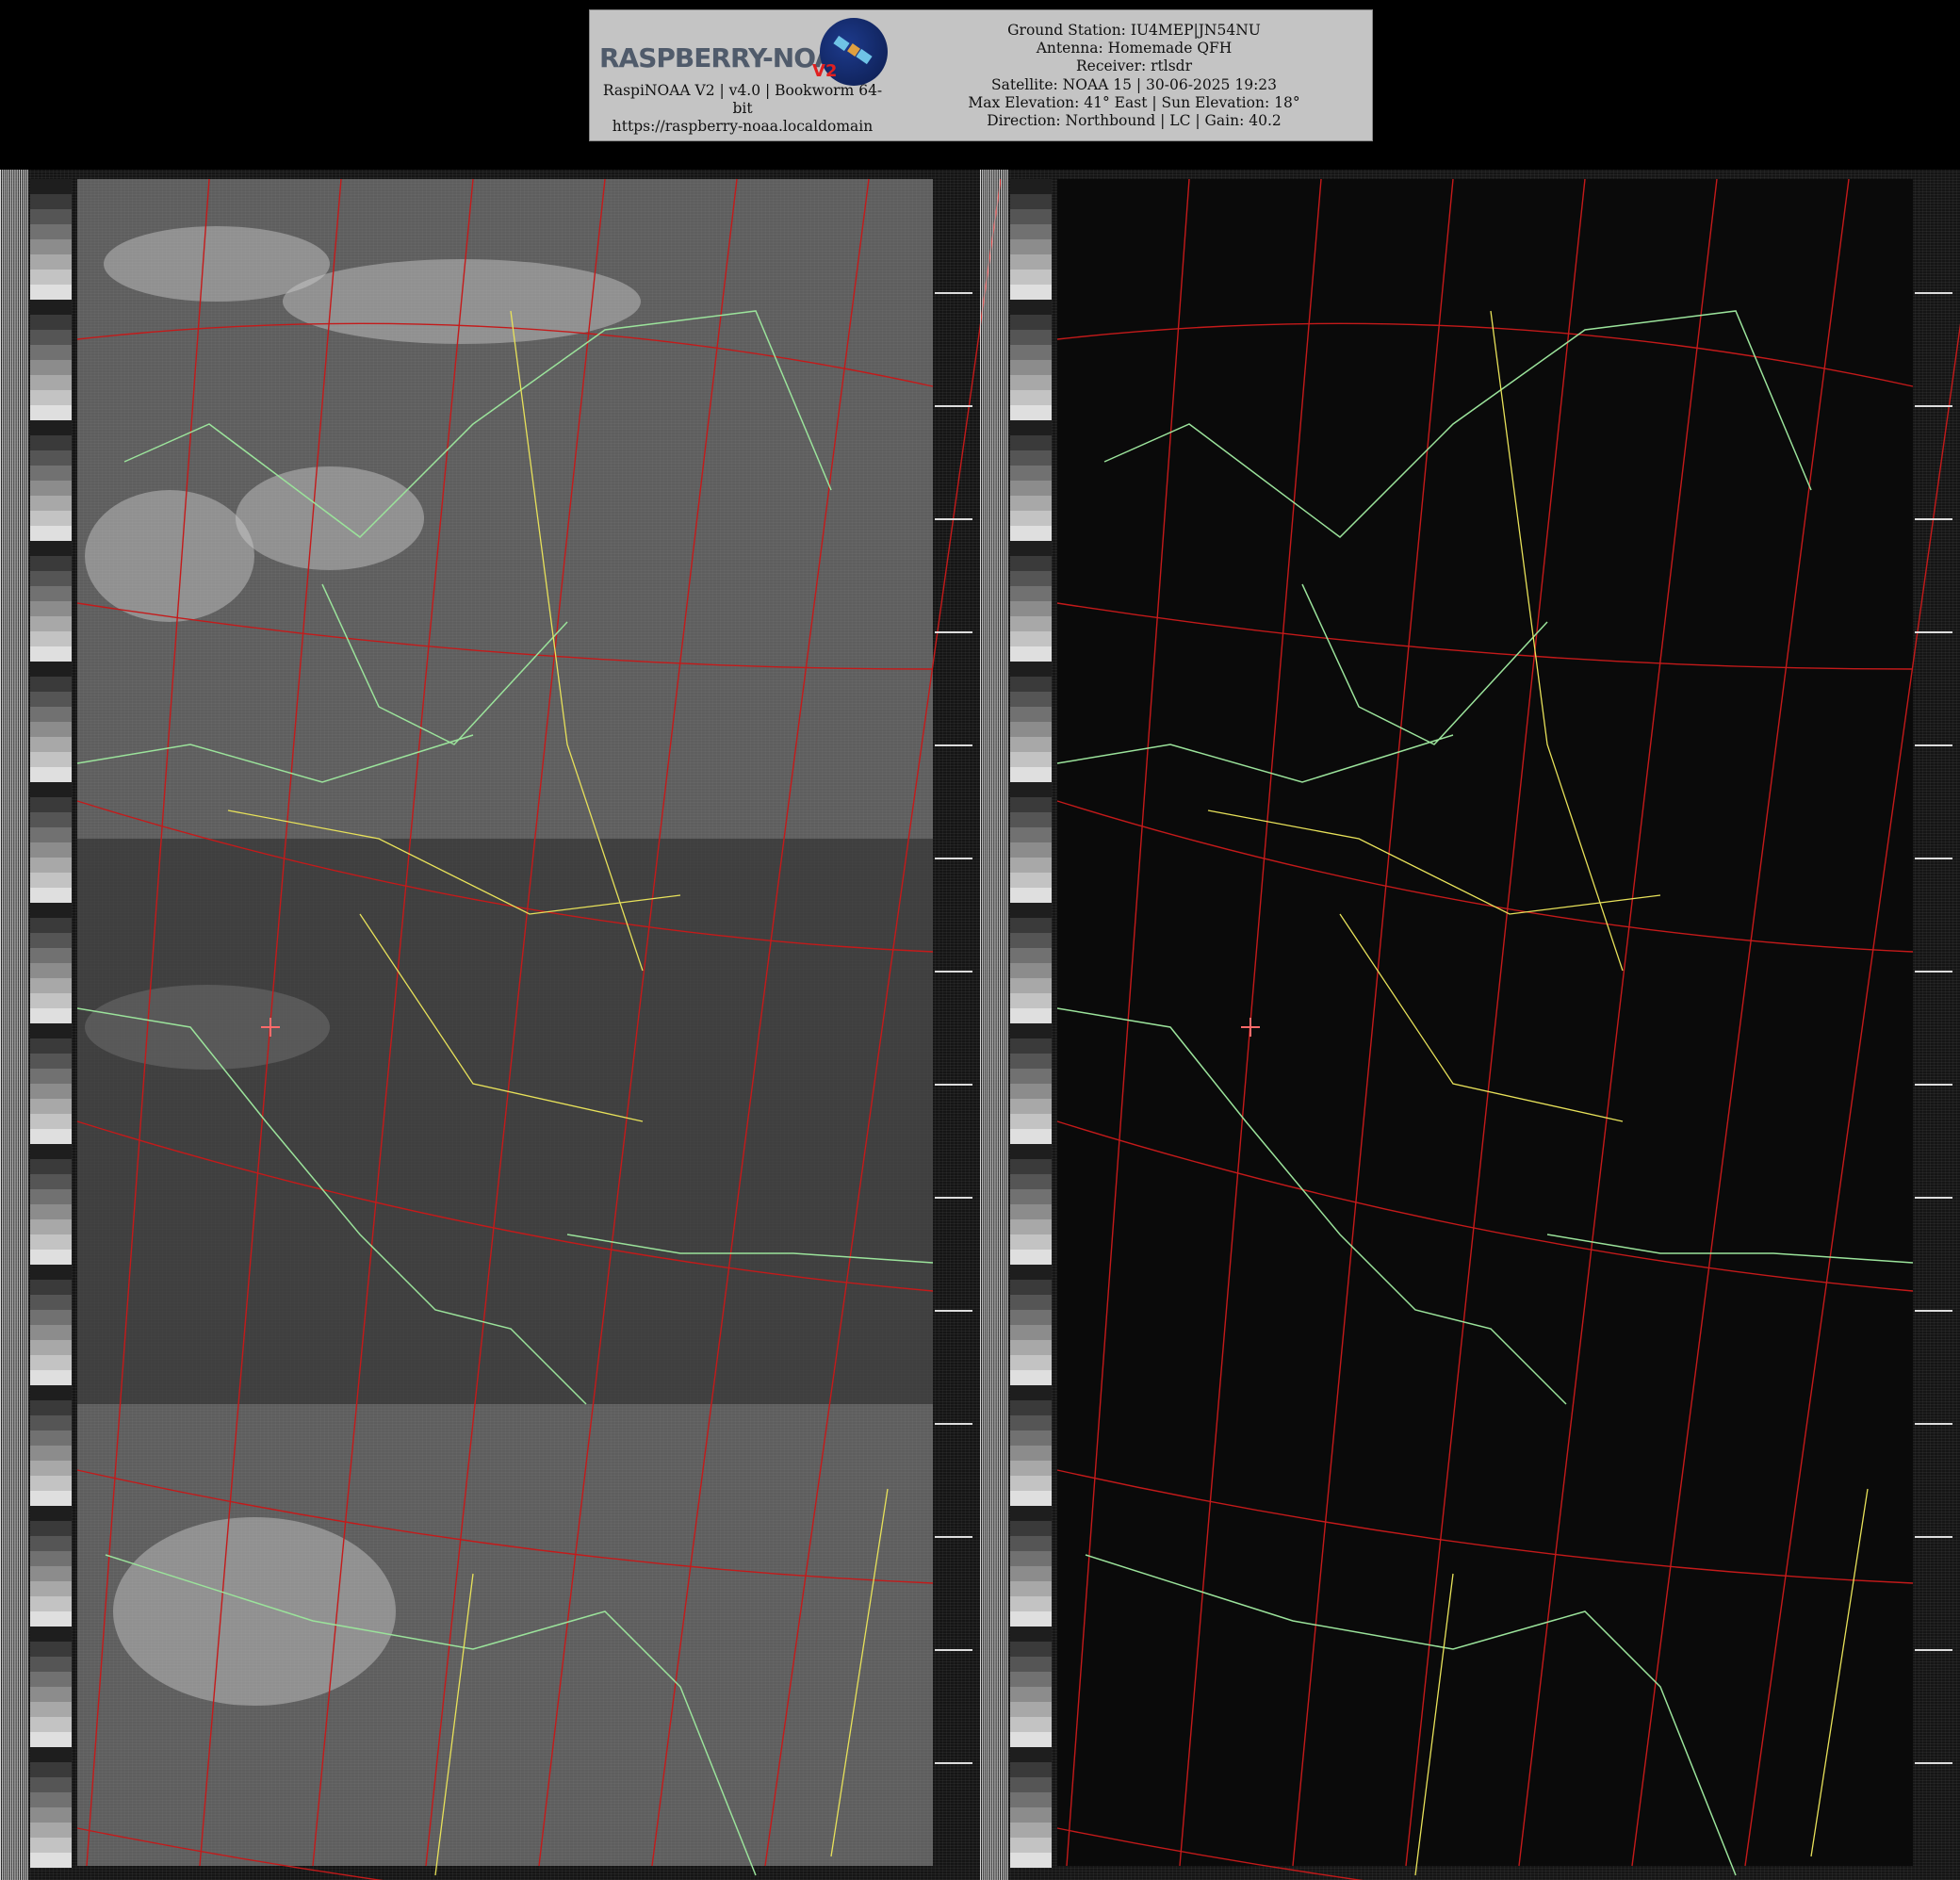  I want to click on software-line: RaspiNOAA V2 | v4.0 | Bookworm 64-, so click(742, 90).